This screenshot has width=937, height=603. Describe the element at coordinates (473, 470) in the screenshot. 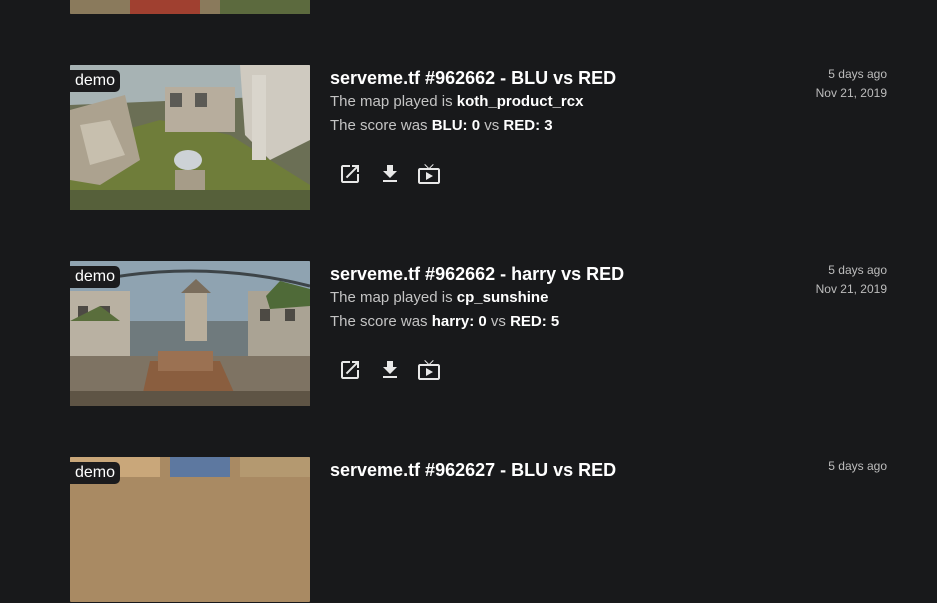

I see `demo-title: serveme.tf #962627 - BLU vs RED` at that location.